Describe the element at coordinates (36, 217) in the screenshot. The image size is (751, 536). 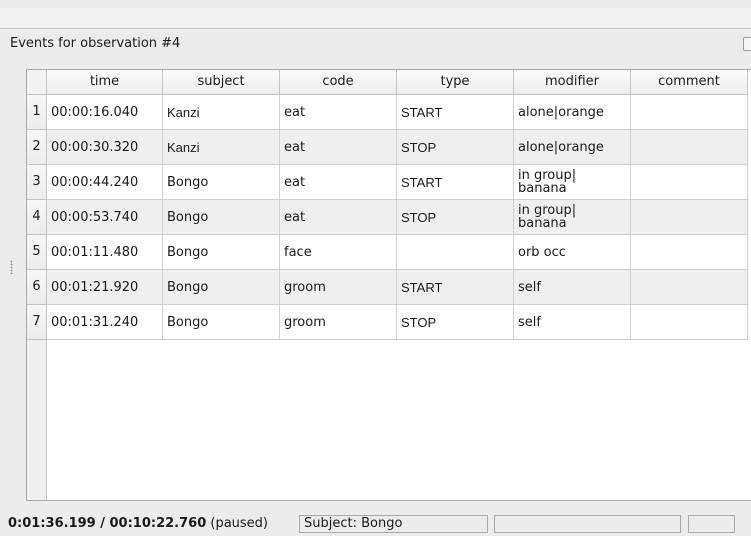
I see `row-header: 4` at that location.